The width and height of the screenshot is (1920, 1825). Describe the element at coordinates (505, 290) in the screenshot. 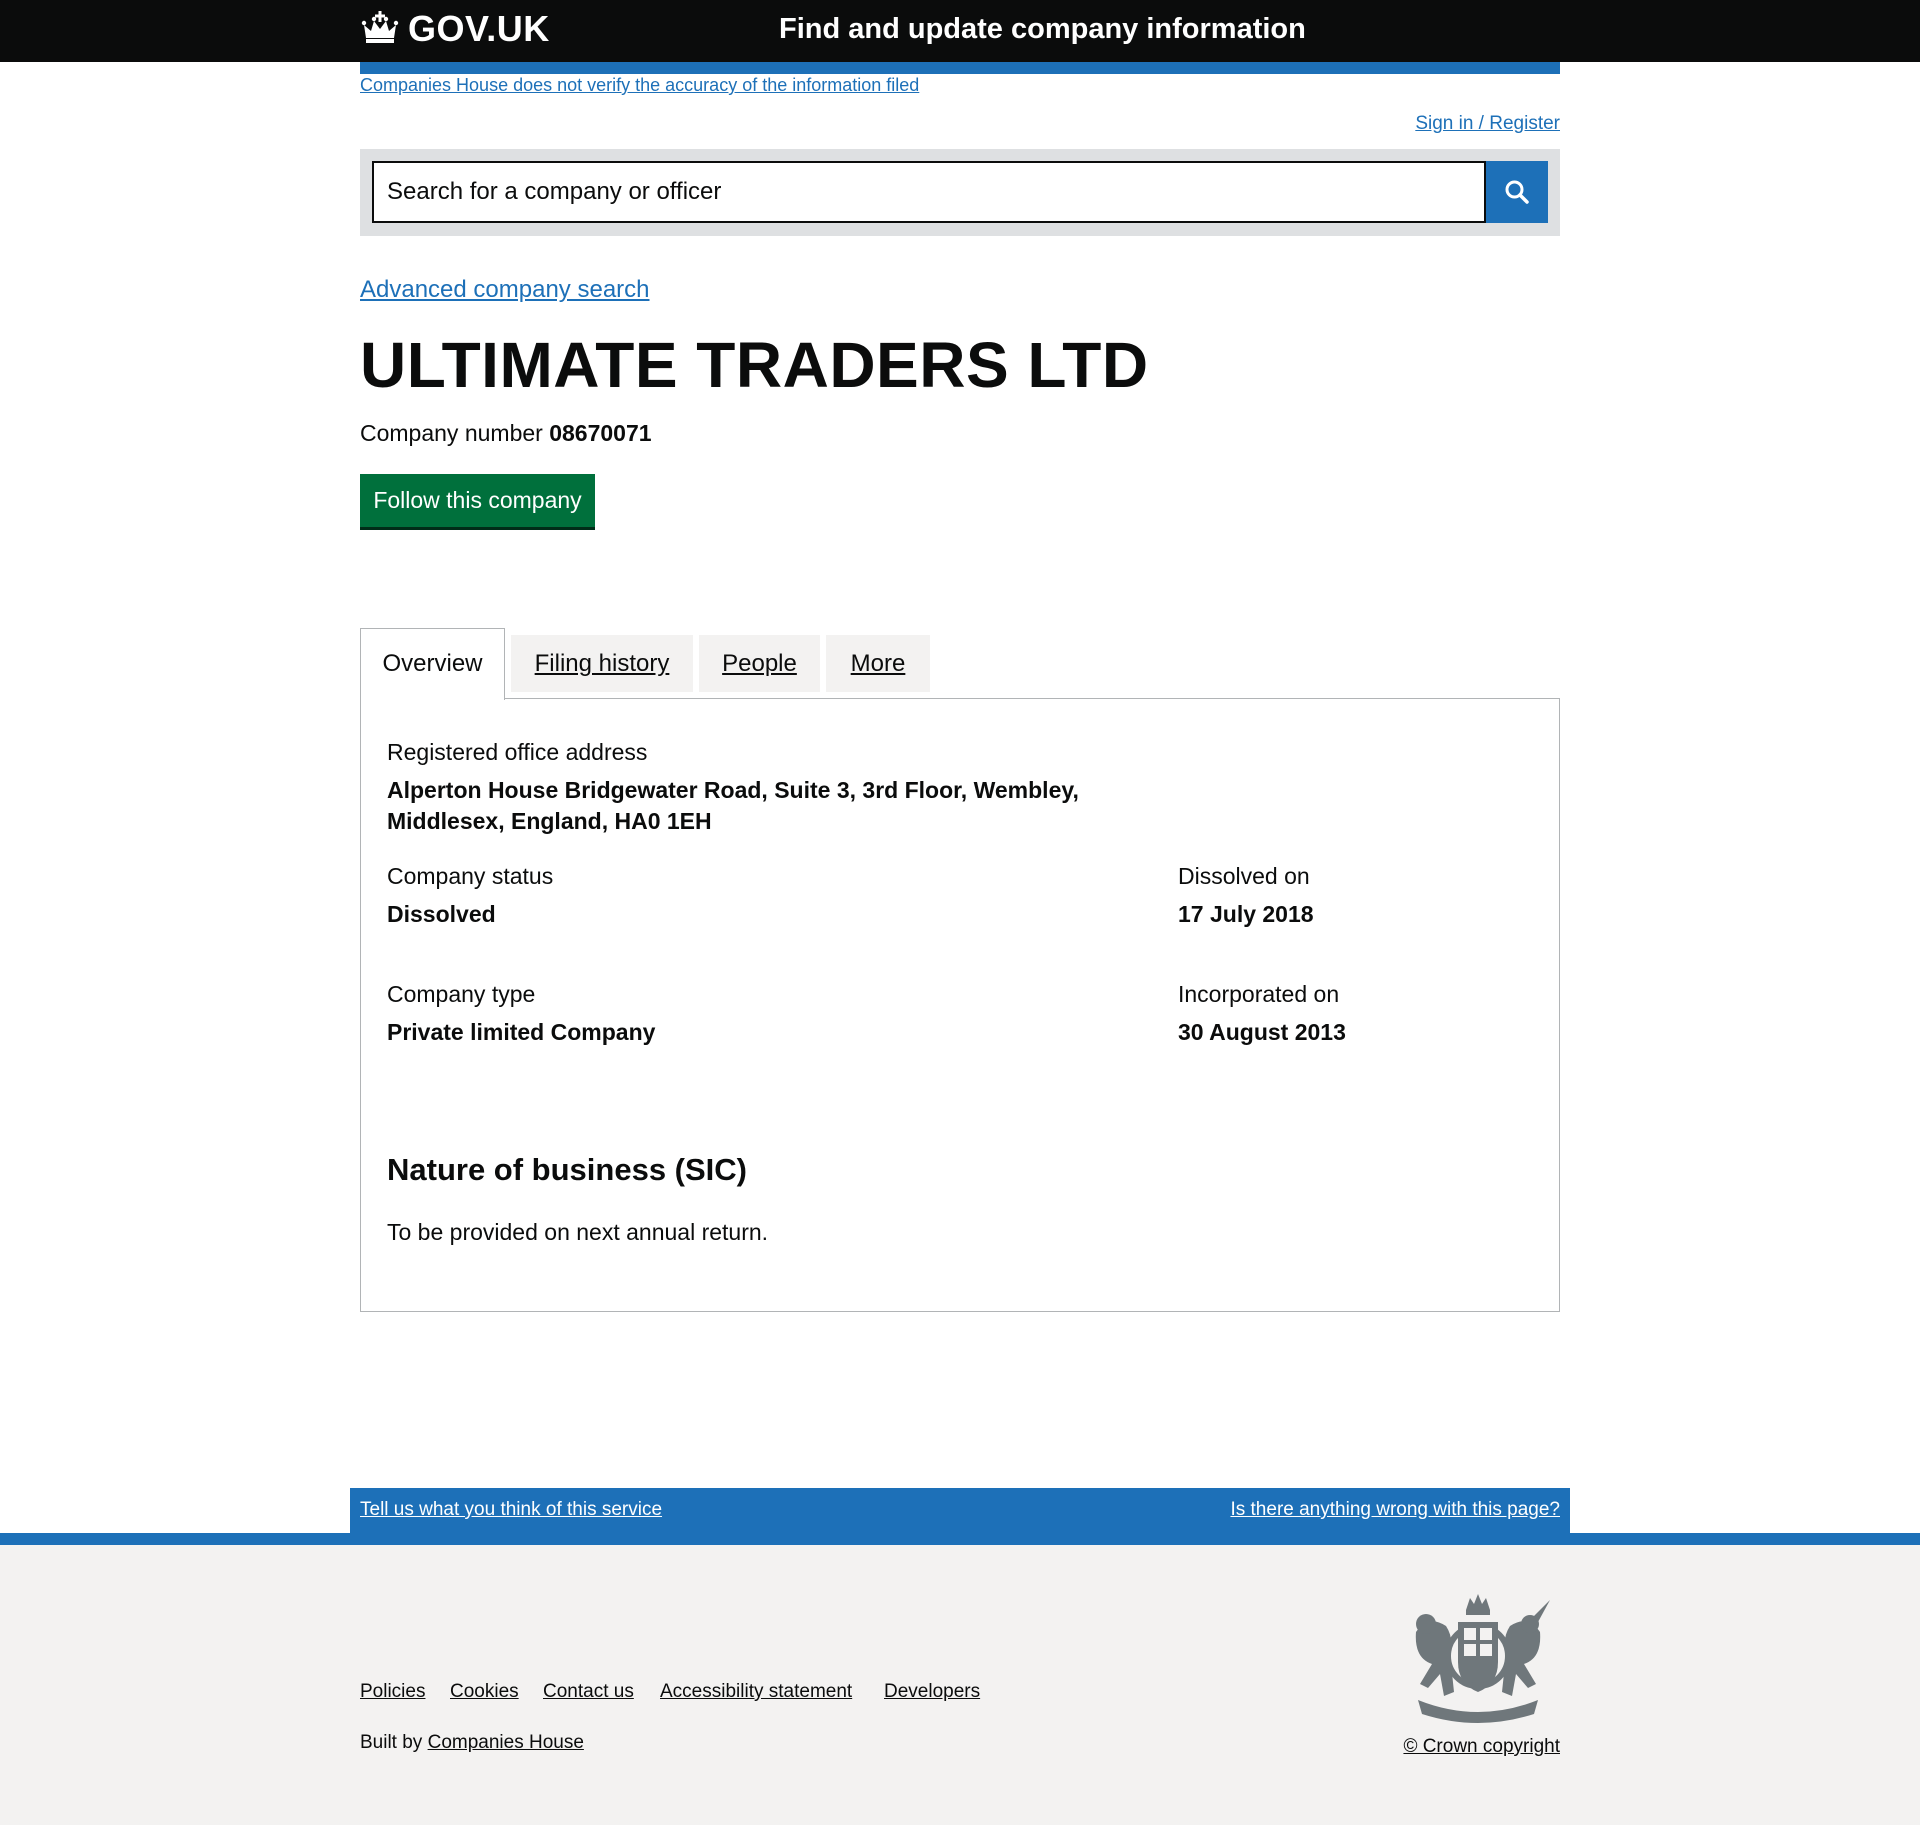

I see `advanced-search-link: Advanced company search` at that location.